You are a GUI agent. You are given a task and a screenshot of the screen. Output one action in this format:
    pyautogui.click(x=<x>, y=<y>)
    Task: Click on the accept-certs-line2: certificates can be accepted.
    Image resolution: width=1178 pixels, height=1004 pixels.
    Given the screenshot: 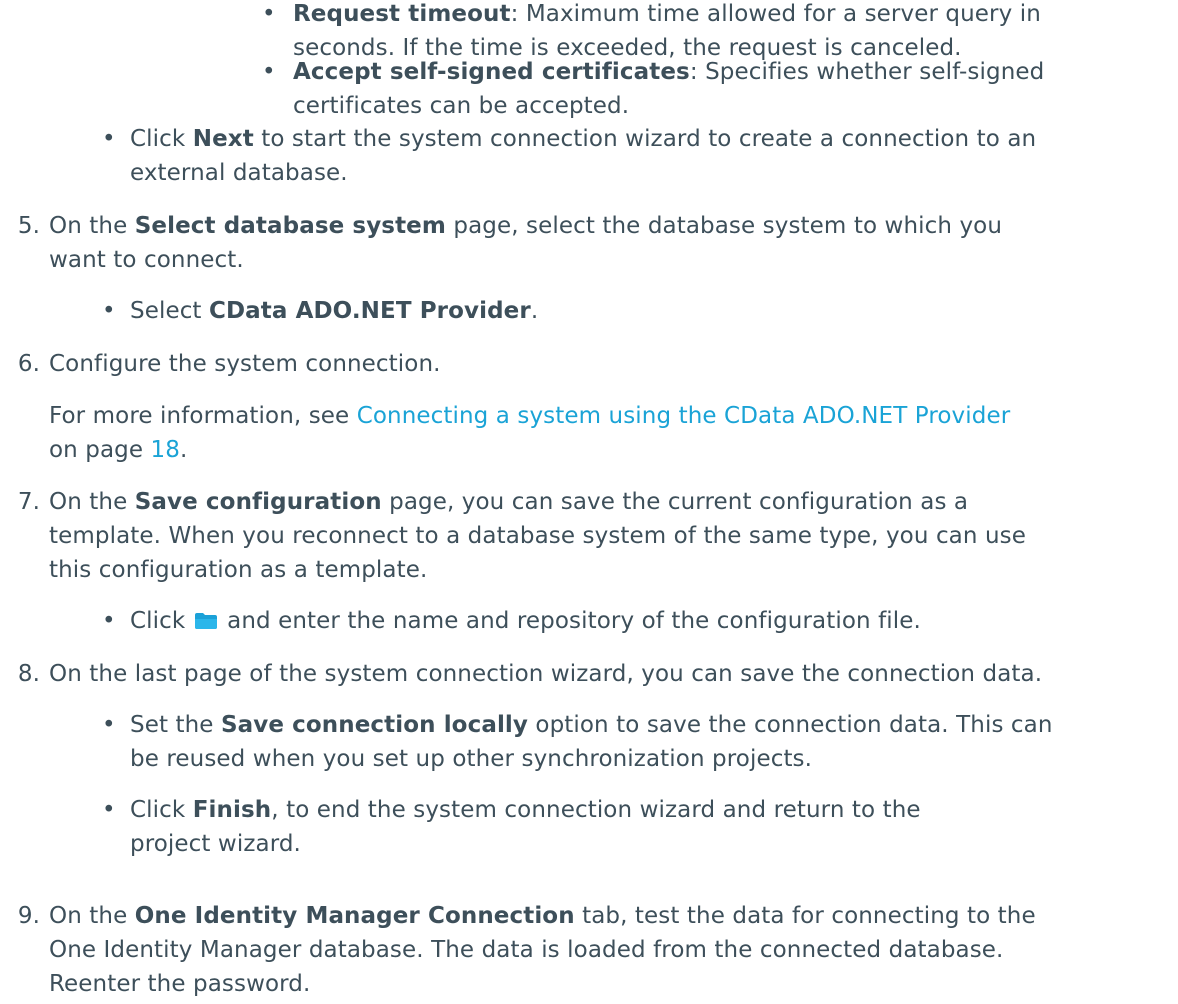 What is the action you would take?
    pyautogui.click(x=461, y=106)
    